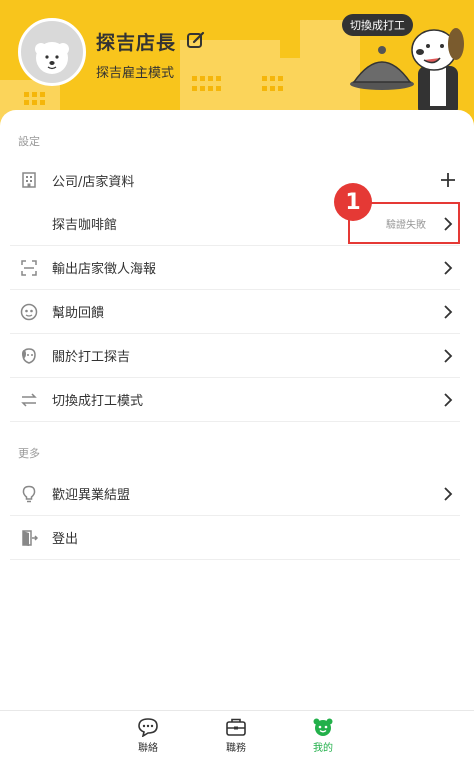  What do you see at coordinates (52, 58) in the screenshot?
I see `dog-avatar-icon` at bounding box center [52, 58].